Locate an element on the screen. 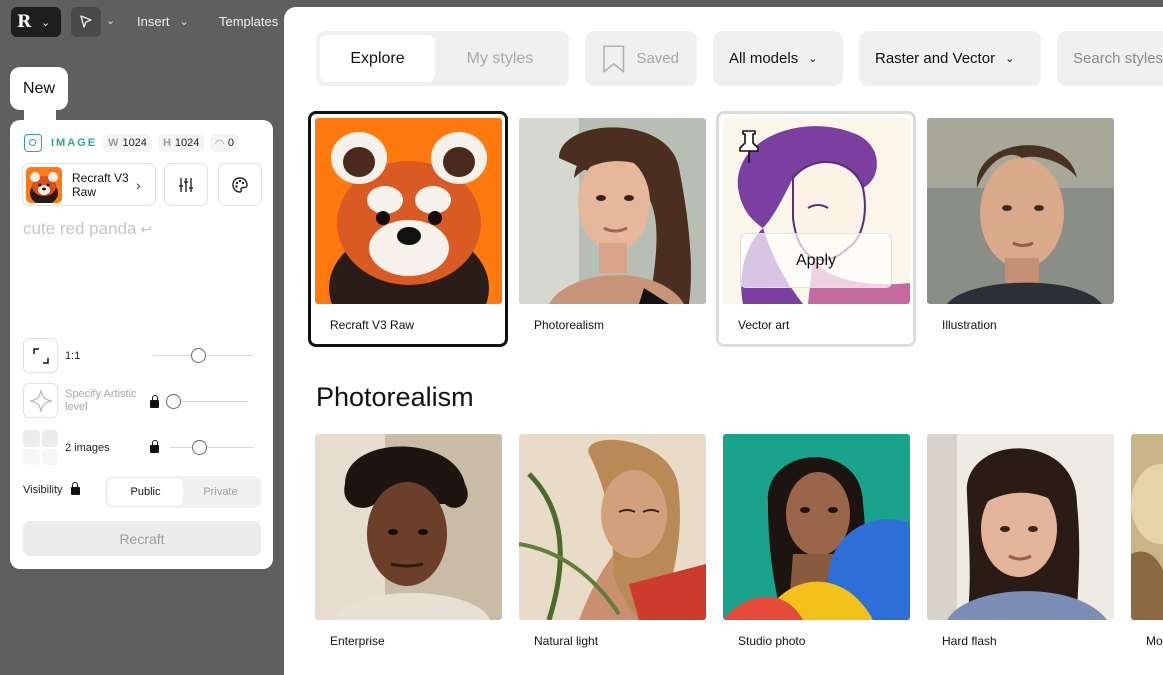  image-type-label: IMAGE is located at coordinates (74, 143).